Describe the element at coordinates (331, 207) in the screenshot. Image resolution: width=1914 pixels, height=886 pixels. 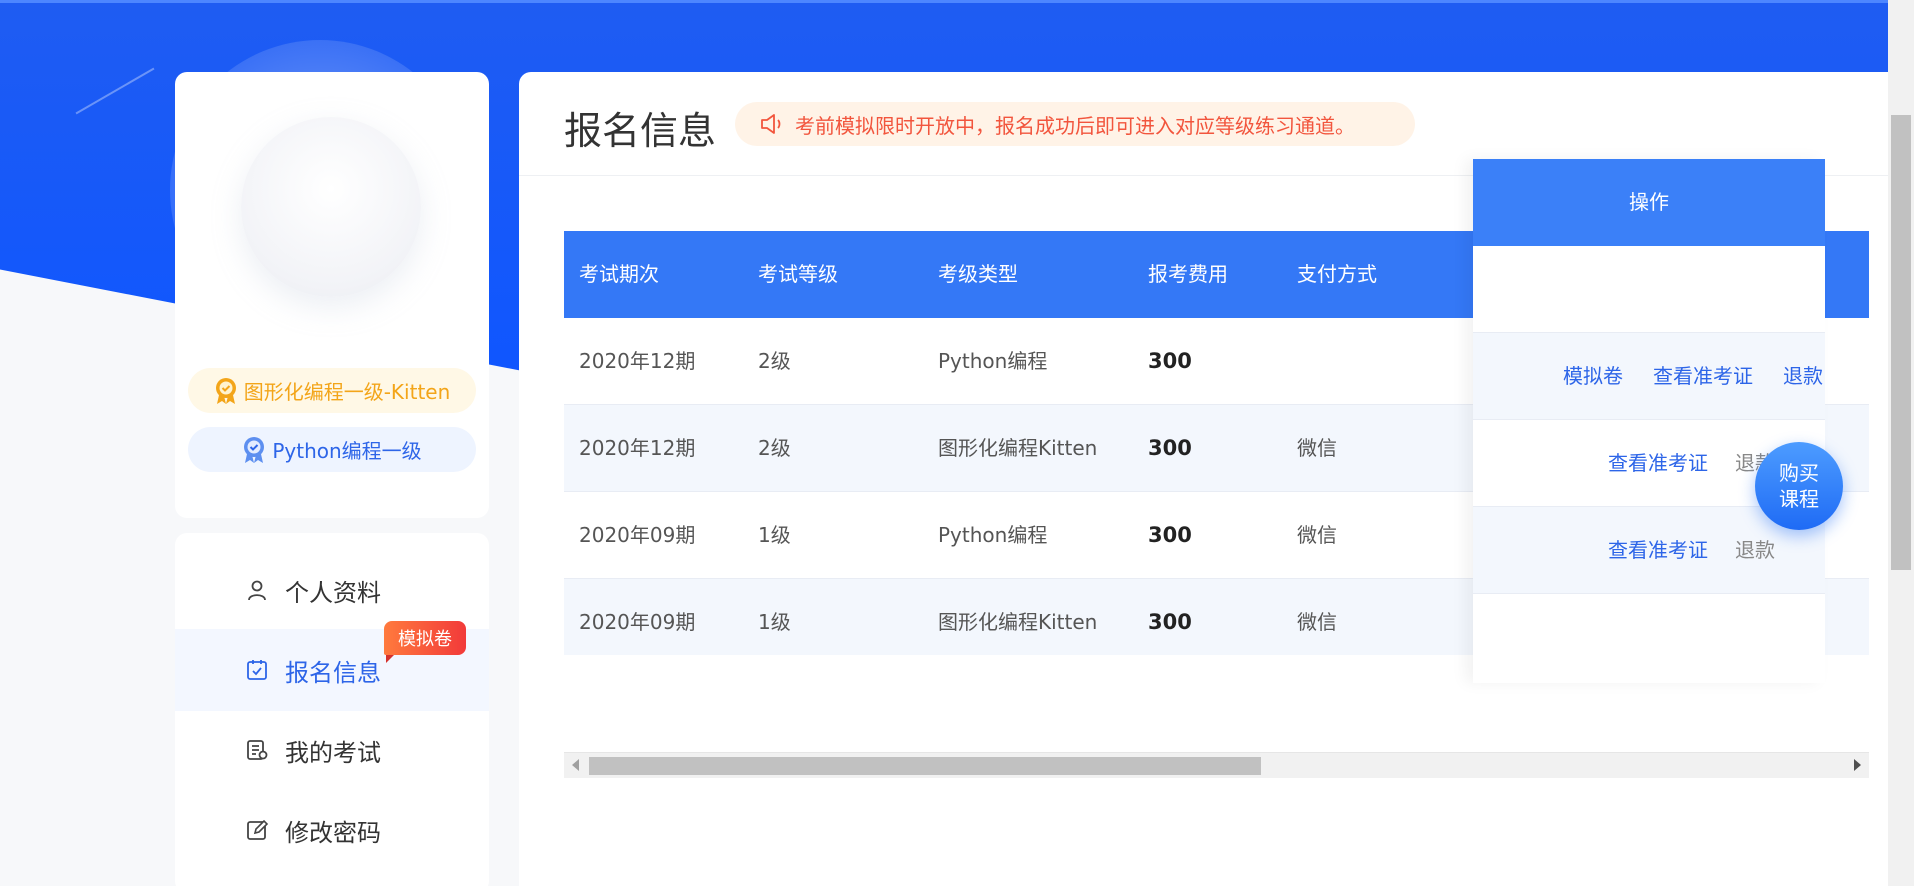
I see `avatar` at that location.